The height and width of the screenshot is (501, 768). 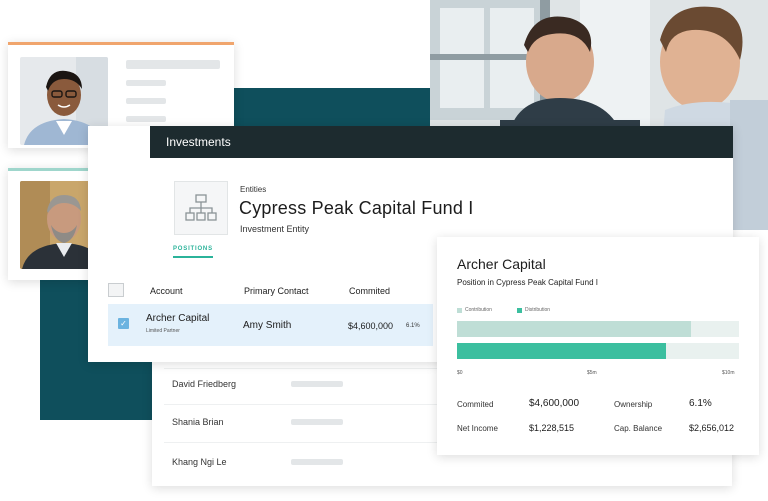 I want to click on stat-label-ownership: Ownership, so click(x=633, y=404).